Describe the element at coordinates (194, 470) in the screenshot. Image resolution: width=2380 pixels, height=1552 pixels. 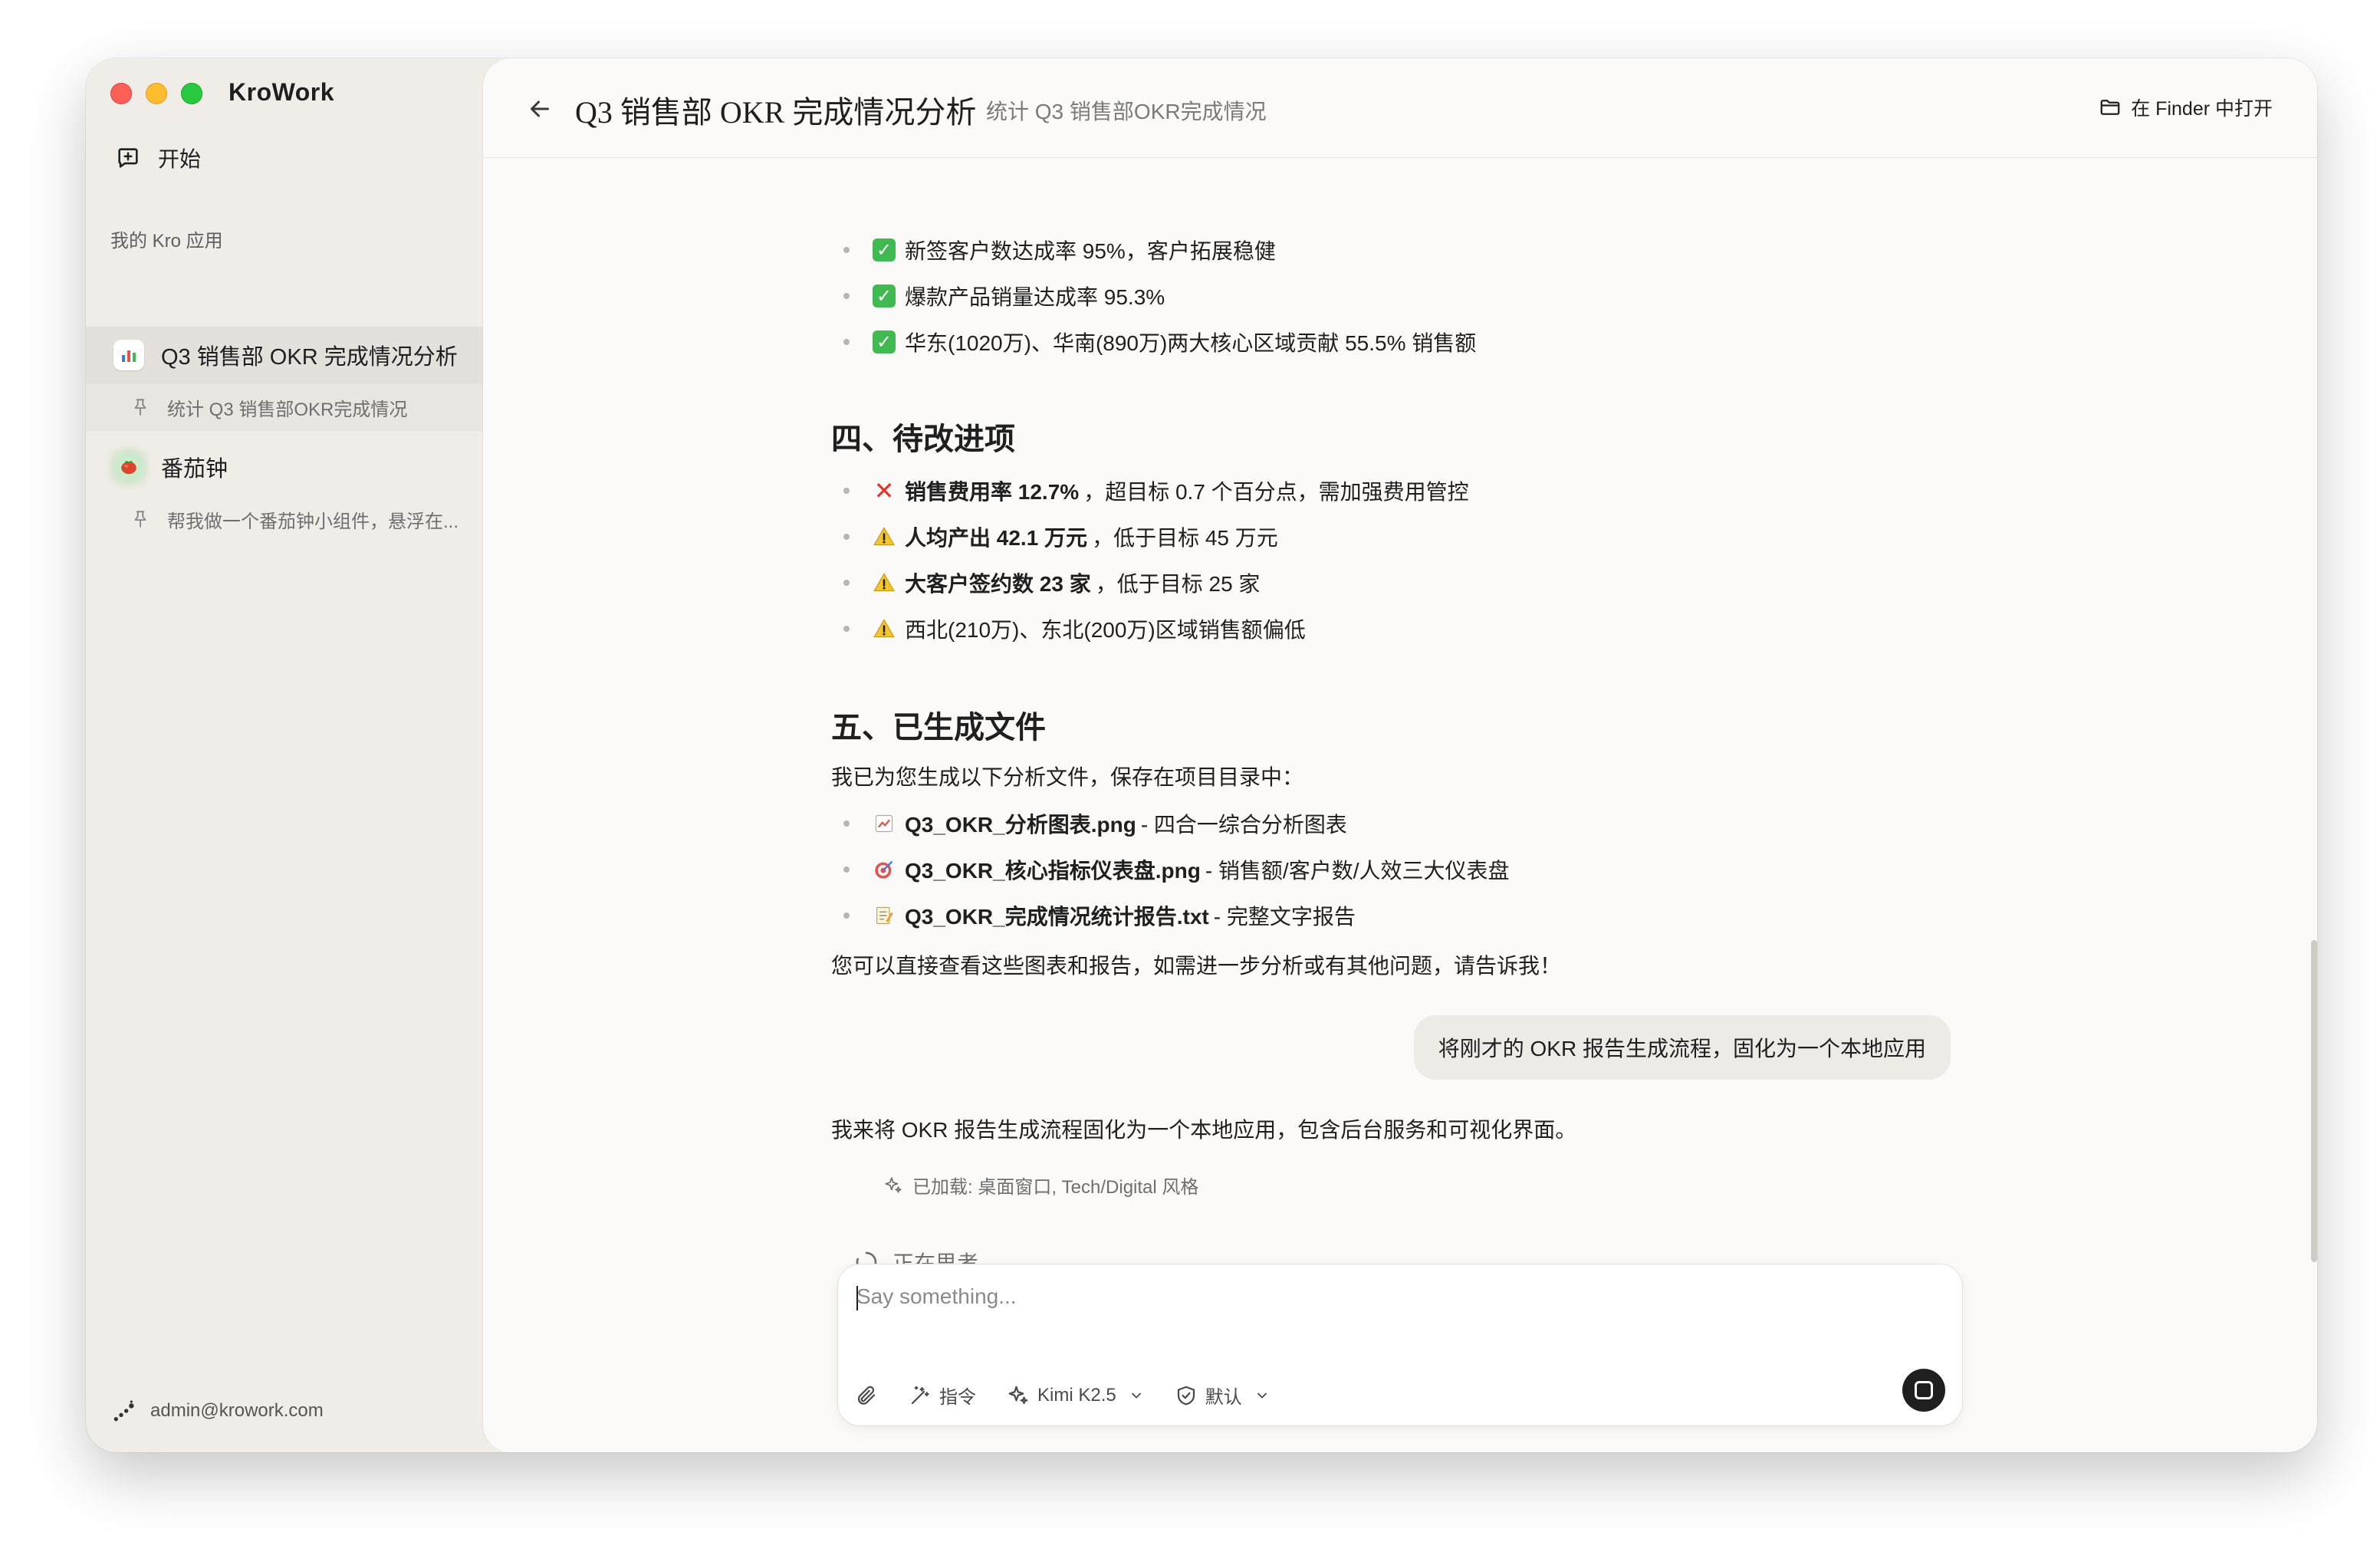
I see `sidebar-item-label: 番茄钟` at that location.